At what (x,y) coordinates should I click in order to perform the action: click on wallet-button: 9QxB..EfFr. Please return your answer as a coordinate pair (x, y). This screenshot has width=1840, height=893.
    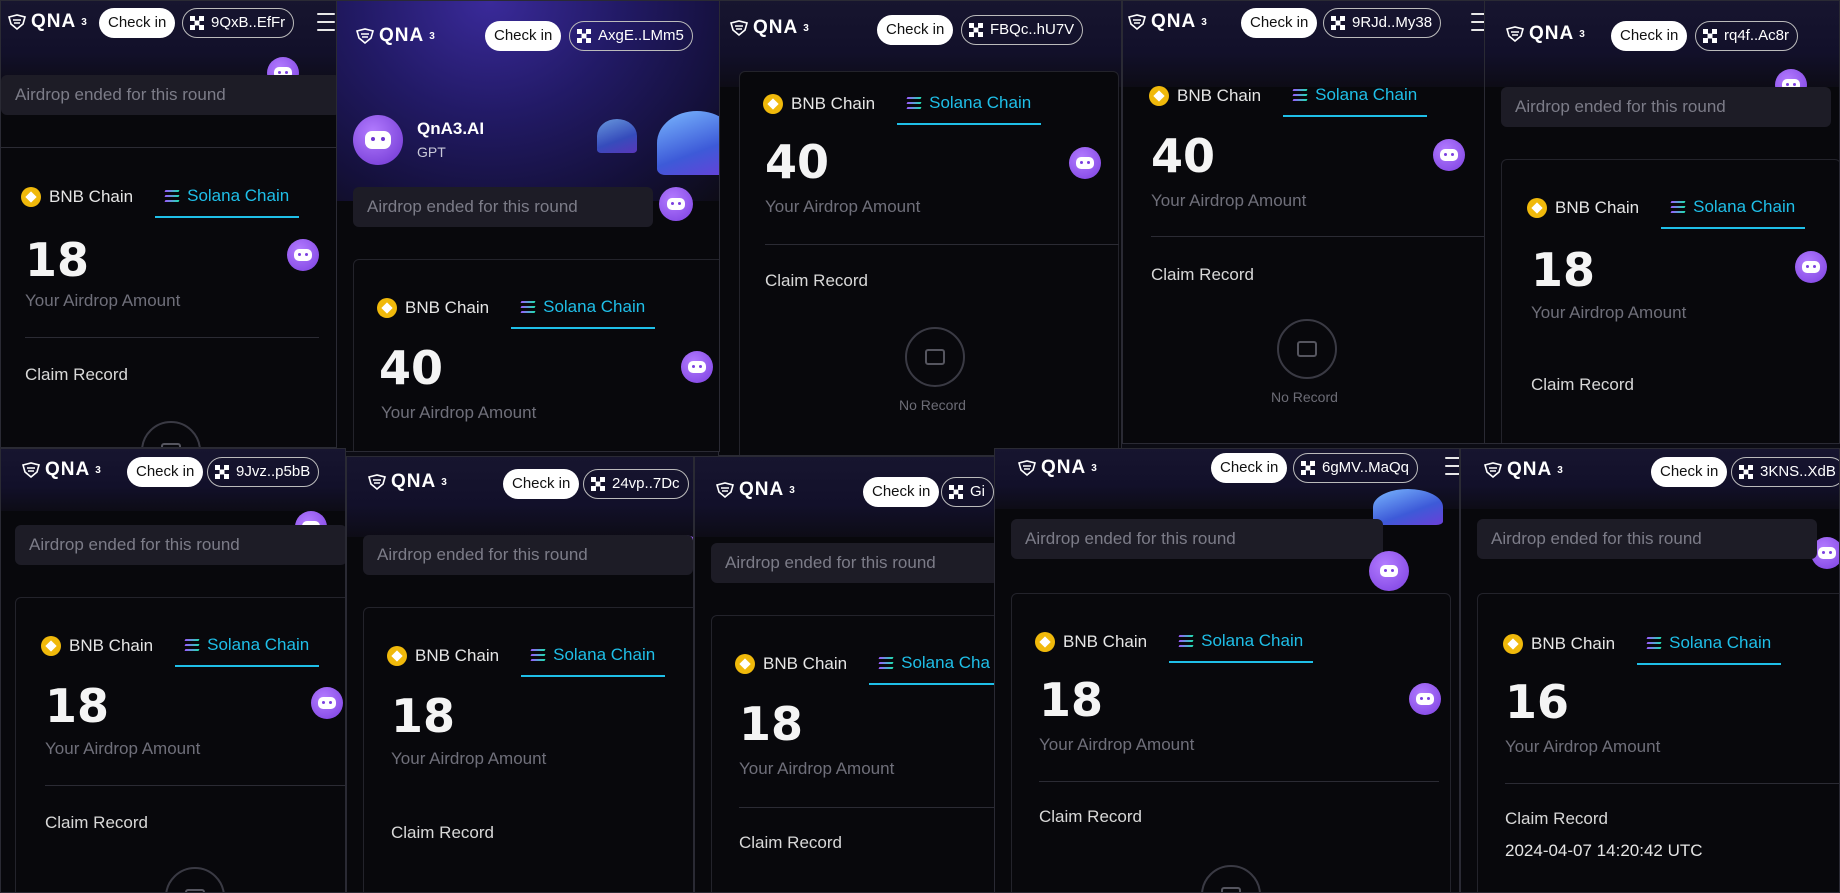
    Looking at the image, I should click on (238, 23).